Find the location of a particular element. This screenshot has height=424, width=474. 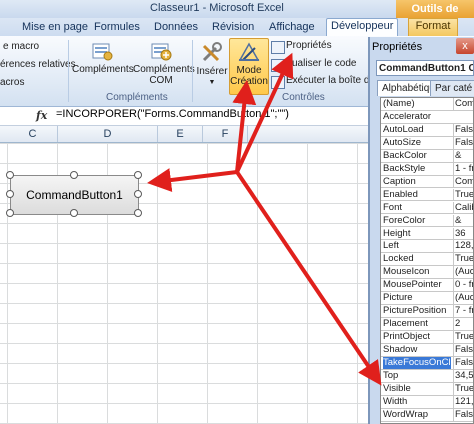

property-row: AutoLoad False is located at coordinates (427, 130).